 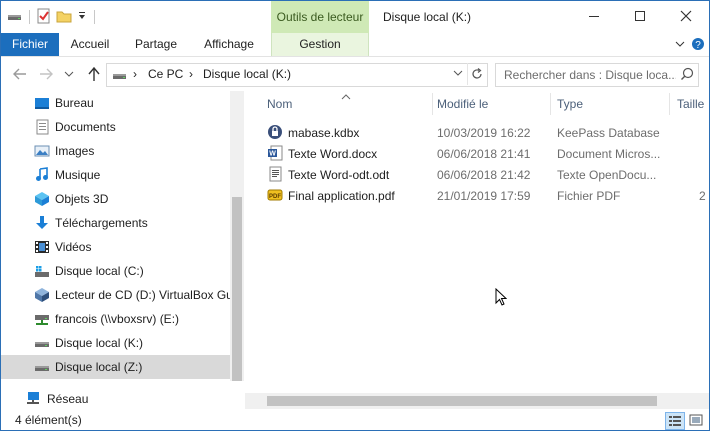 What do you see at coordinates (115, 151) in the screenshot?
I see `nav-item-images: Images` at bounding box center [115, 151].